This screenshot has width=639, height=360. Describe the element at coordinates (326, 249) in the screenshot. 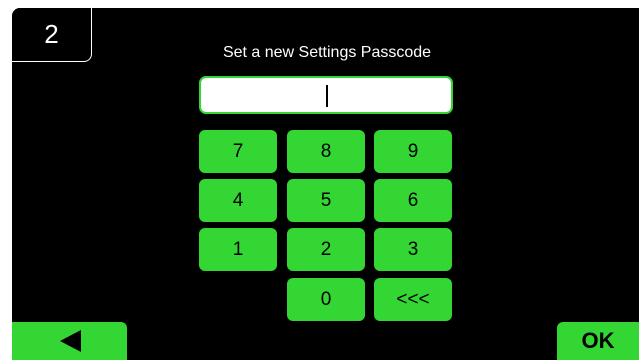

I see `key-2: 2` at that location.